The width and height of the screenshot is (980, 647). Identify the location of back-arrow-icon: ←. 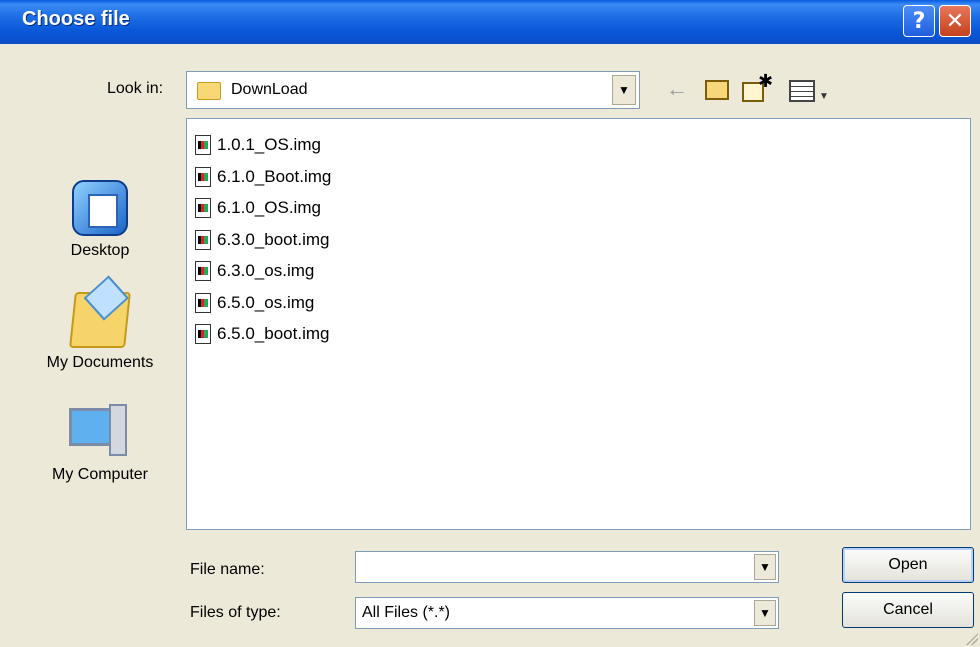
(677, 89).